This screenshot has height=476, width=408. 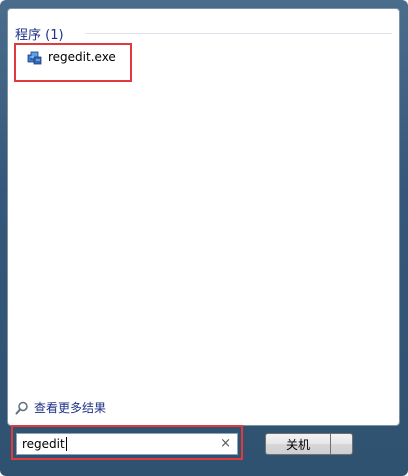 I want to click on see-more-results-link: 查看更多结果, so click(x=60, y=407).